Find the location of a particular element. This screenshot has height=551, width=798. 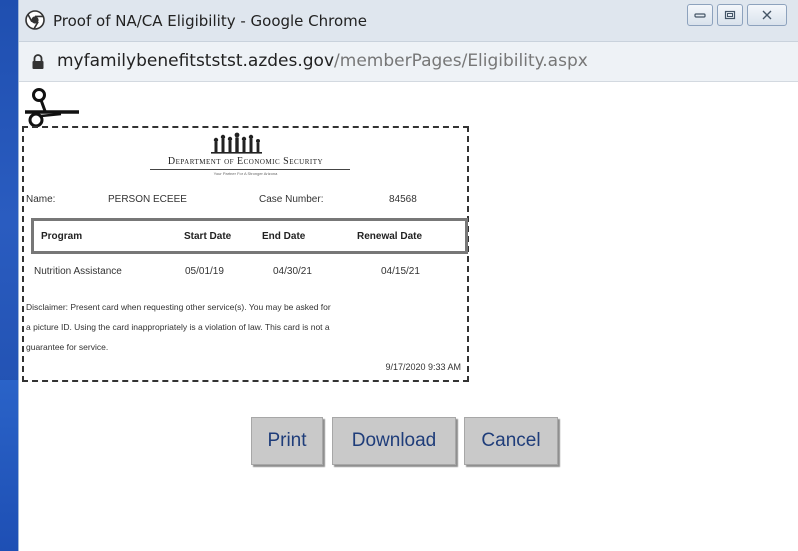

header-renewal-date: Renewal Date is located at coordinates (390, 236).